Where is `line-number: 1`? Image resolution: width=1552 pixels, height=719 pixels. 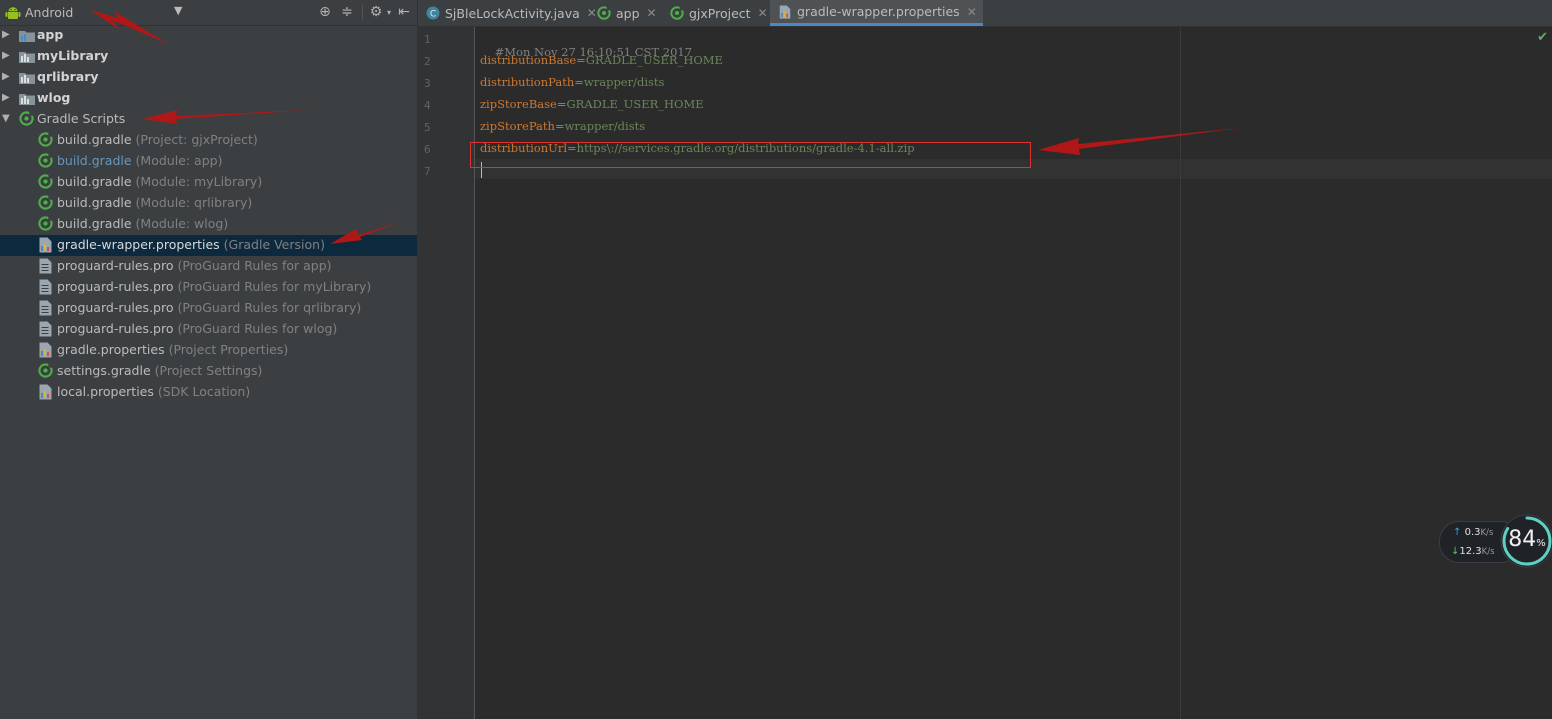
line-number: 1 is located at coordinates (427, 39).